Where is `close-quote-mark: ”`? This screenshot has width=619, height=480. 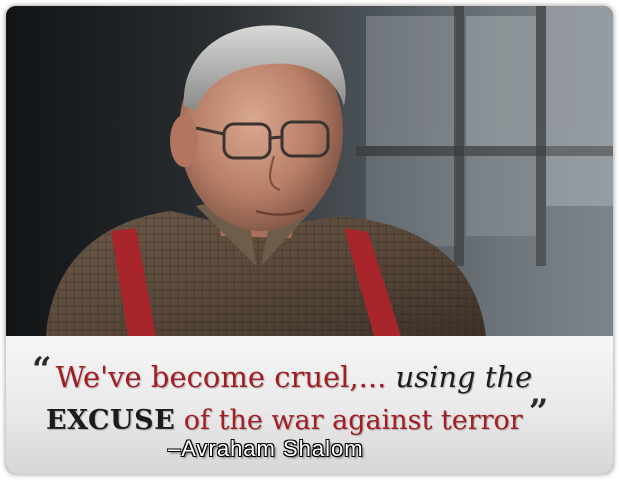 close-quote-mark: ” is located at coordinates (538, 412).